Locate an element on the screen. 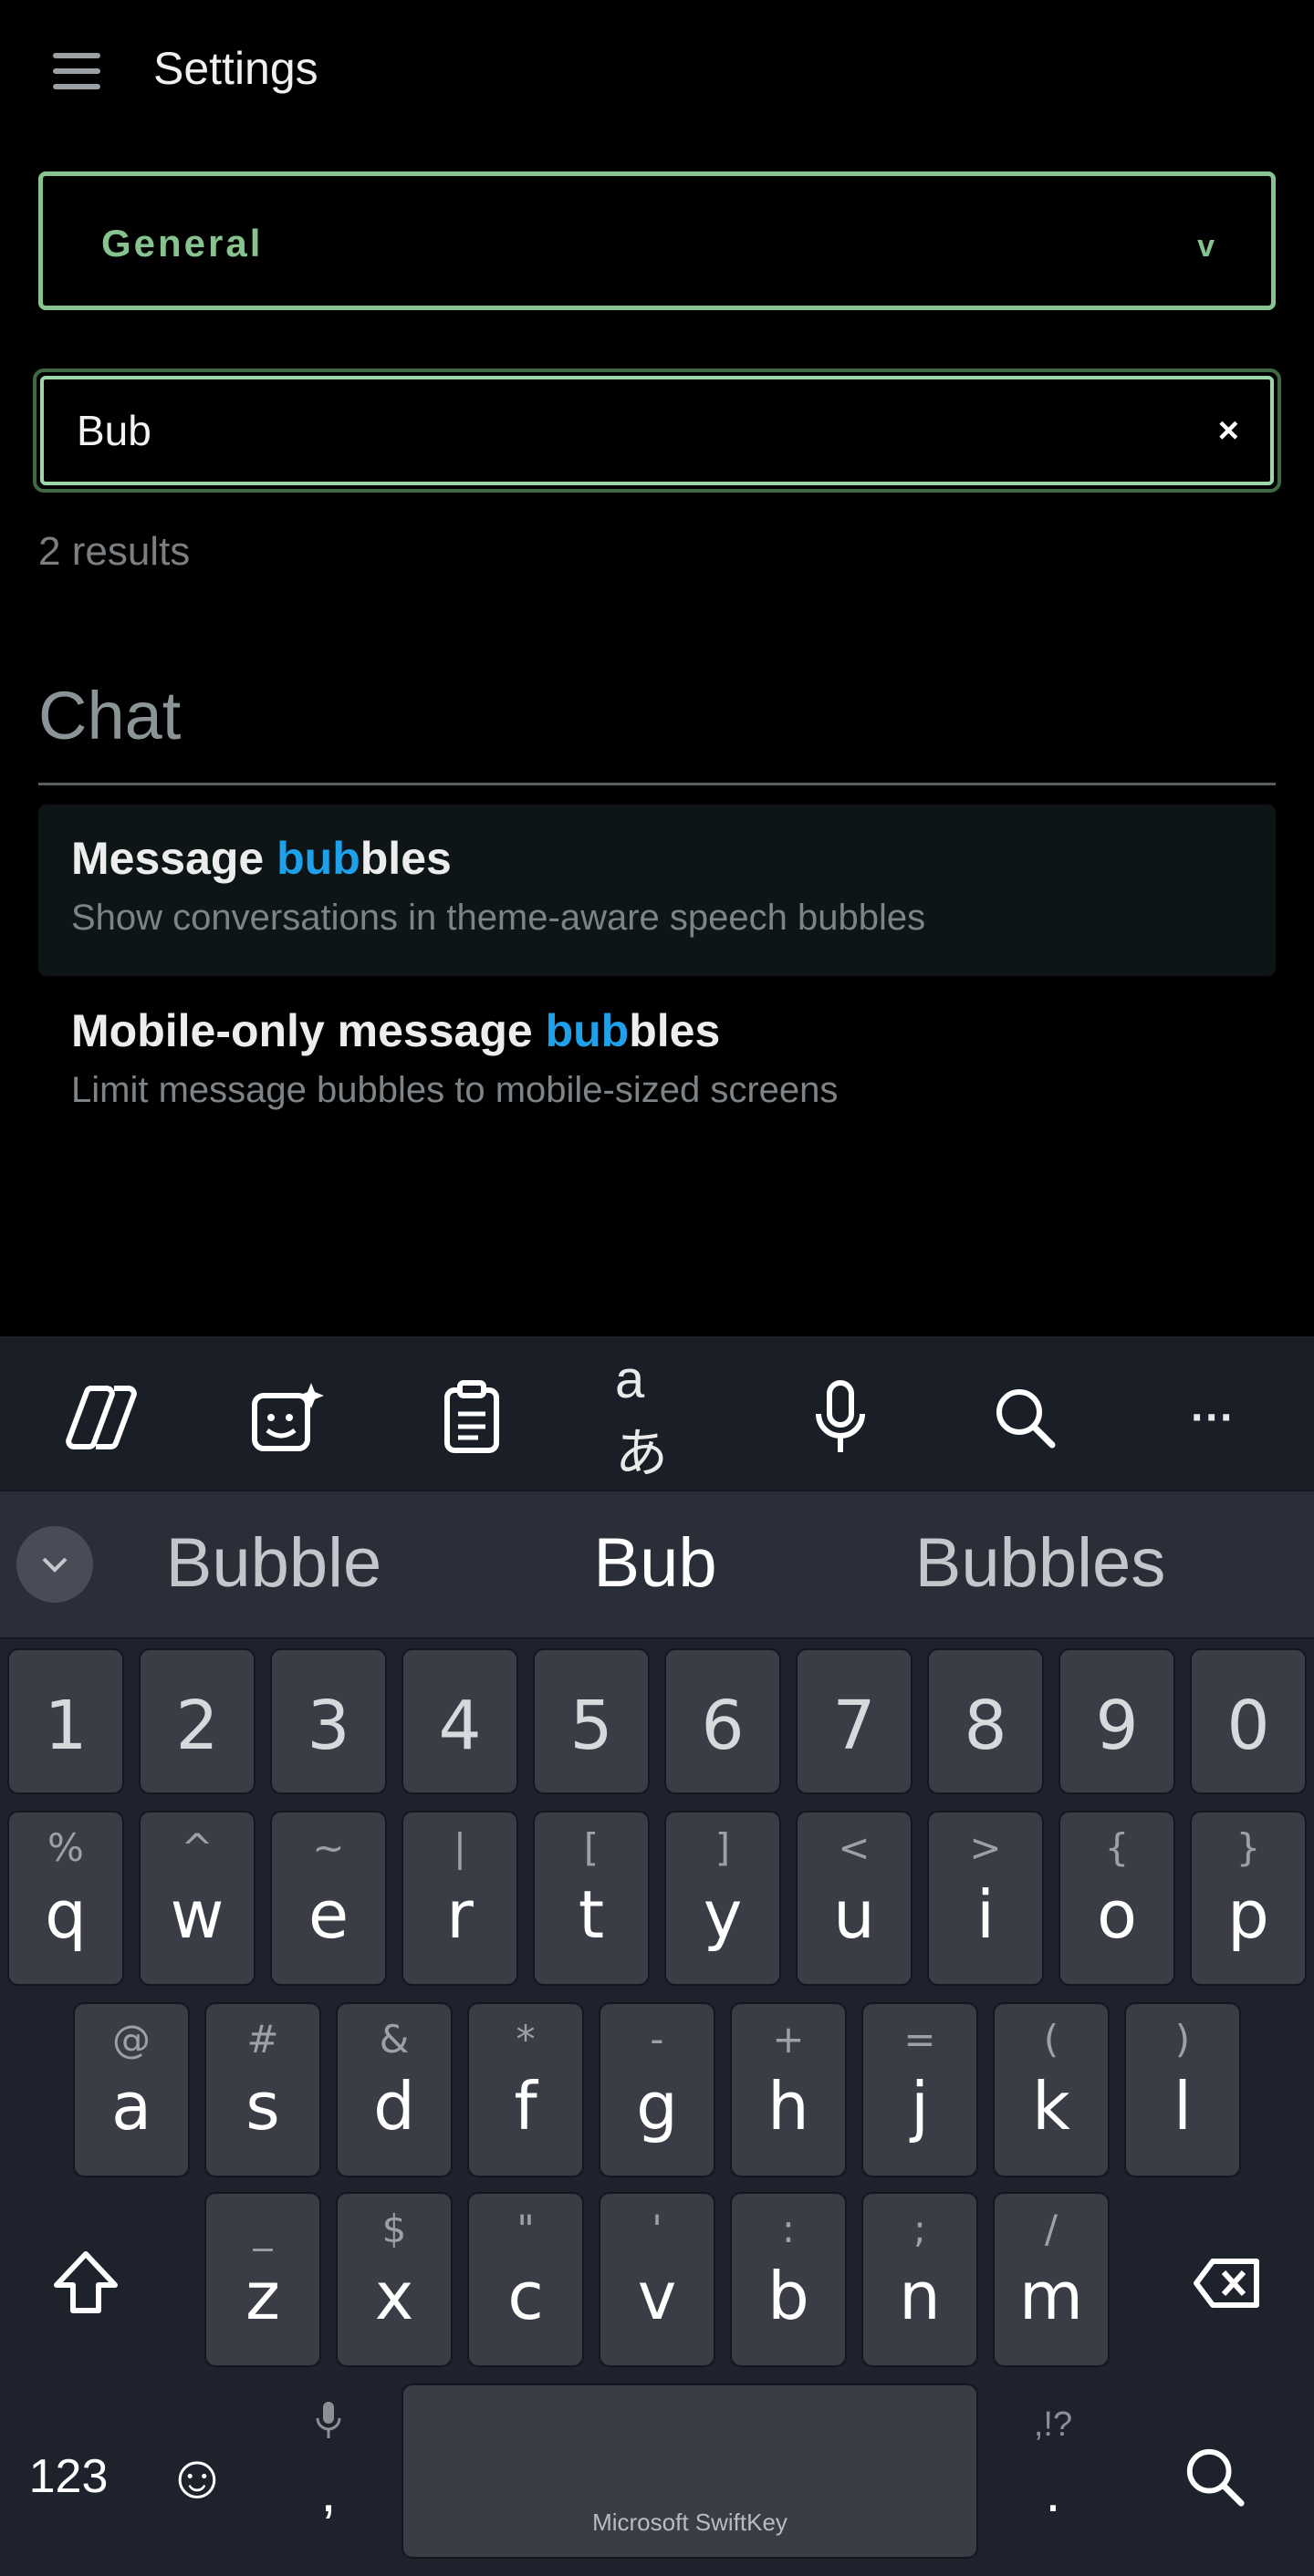 Image resolution: width=1314 pixels, height=2576 pixels. backspace-key is located at coordinates (1227, 2283).